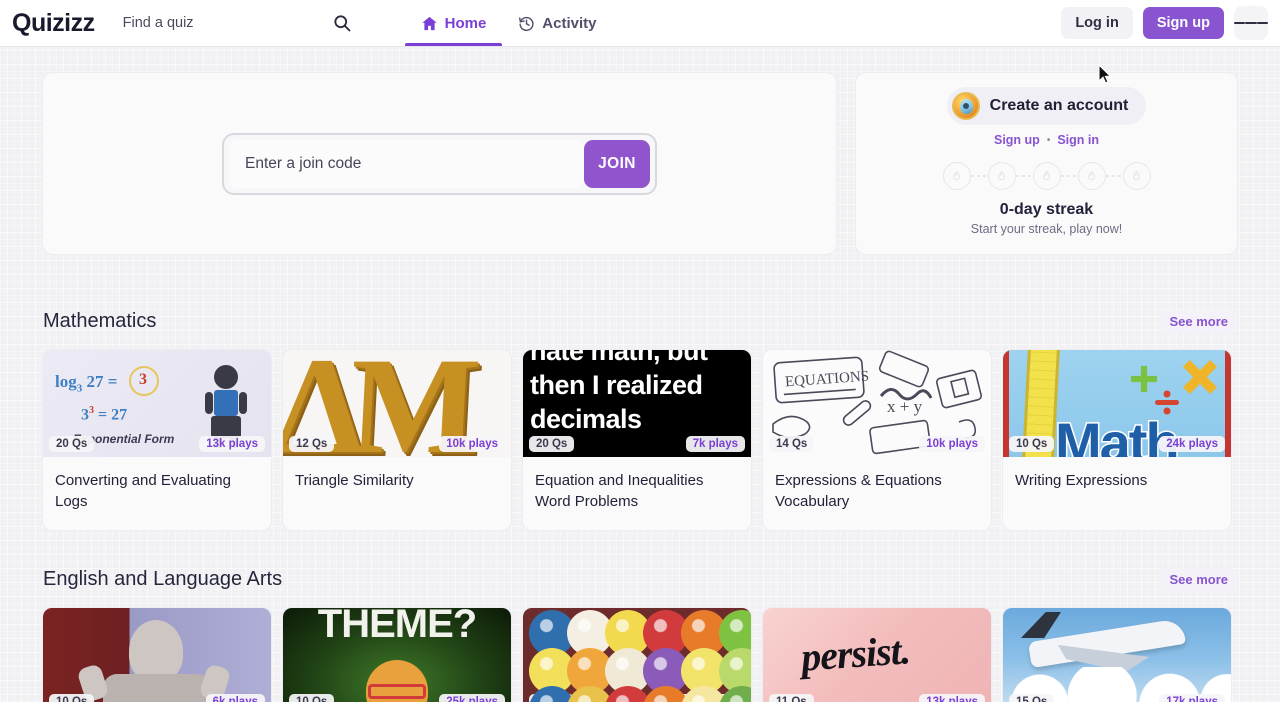 Image resolution: width=1280 pixels, height=702 pixels. What do you see at coordinates (1117, 403) in the screenshot?
I see `quiz-thumbnail: Math 10 Qs 24k plays` at bounding box center [1117, 403].